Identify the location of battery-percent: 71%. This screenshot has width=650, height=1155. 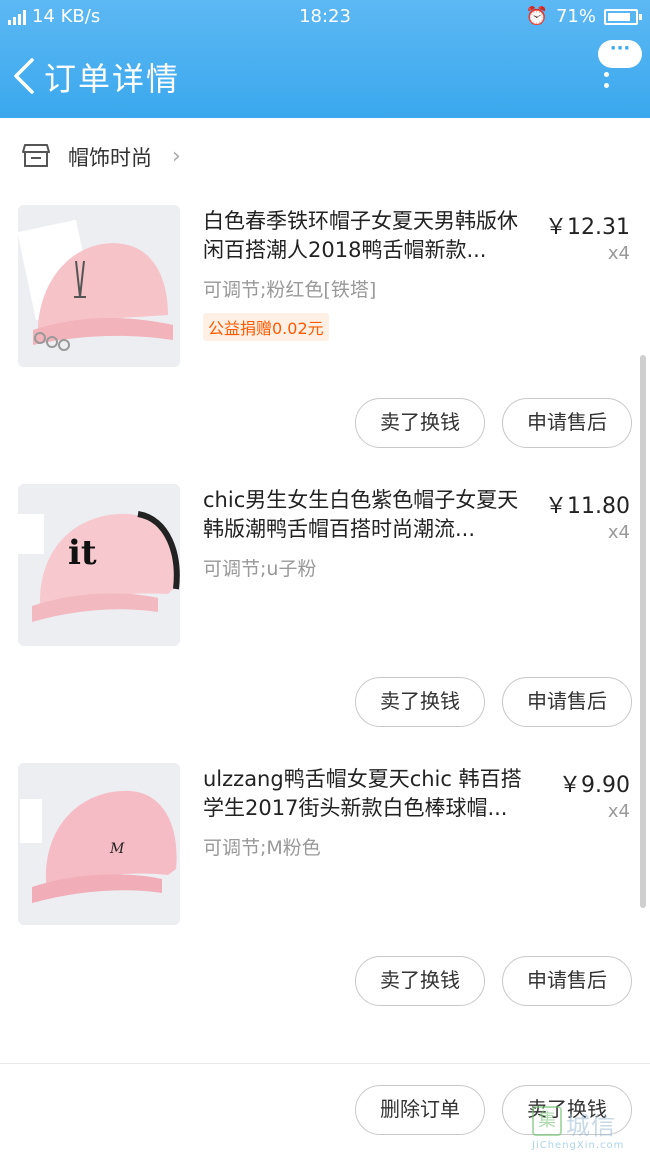
(575, 16).